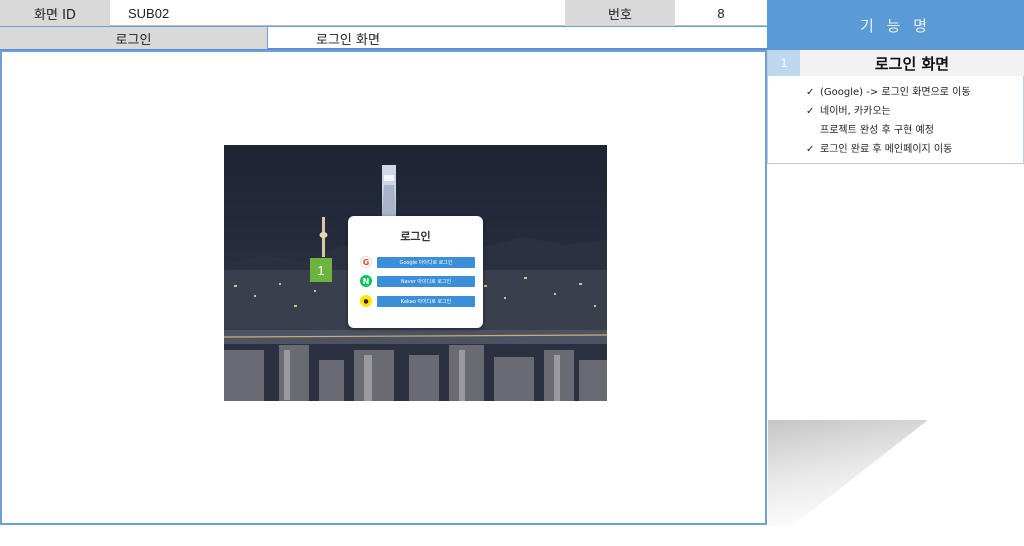 The width and height of the screenshot is (1024, 546). Describe the element at coordinates (721, 13) in the screenshot. I see `number-value: 8` at that location.